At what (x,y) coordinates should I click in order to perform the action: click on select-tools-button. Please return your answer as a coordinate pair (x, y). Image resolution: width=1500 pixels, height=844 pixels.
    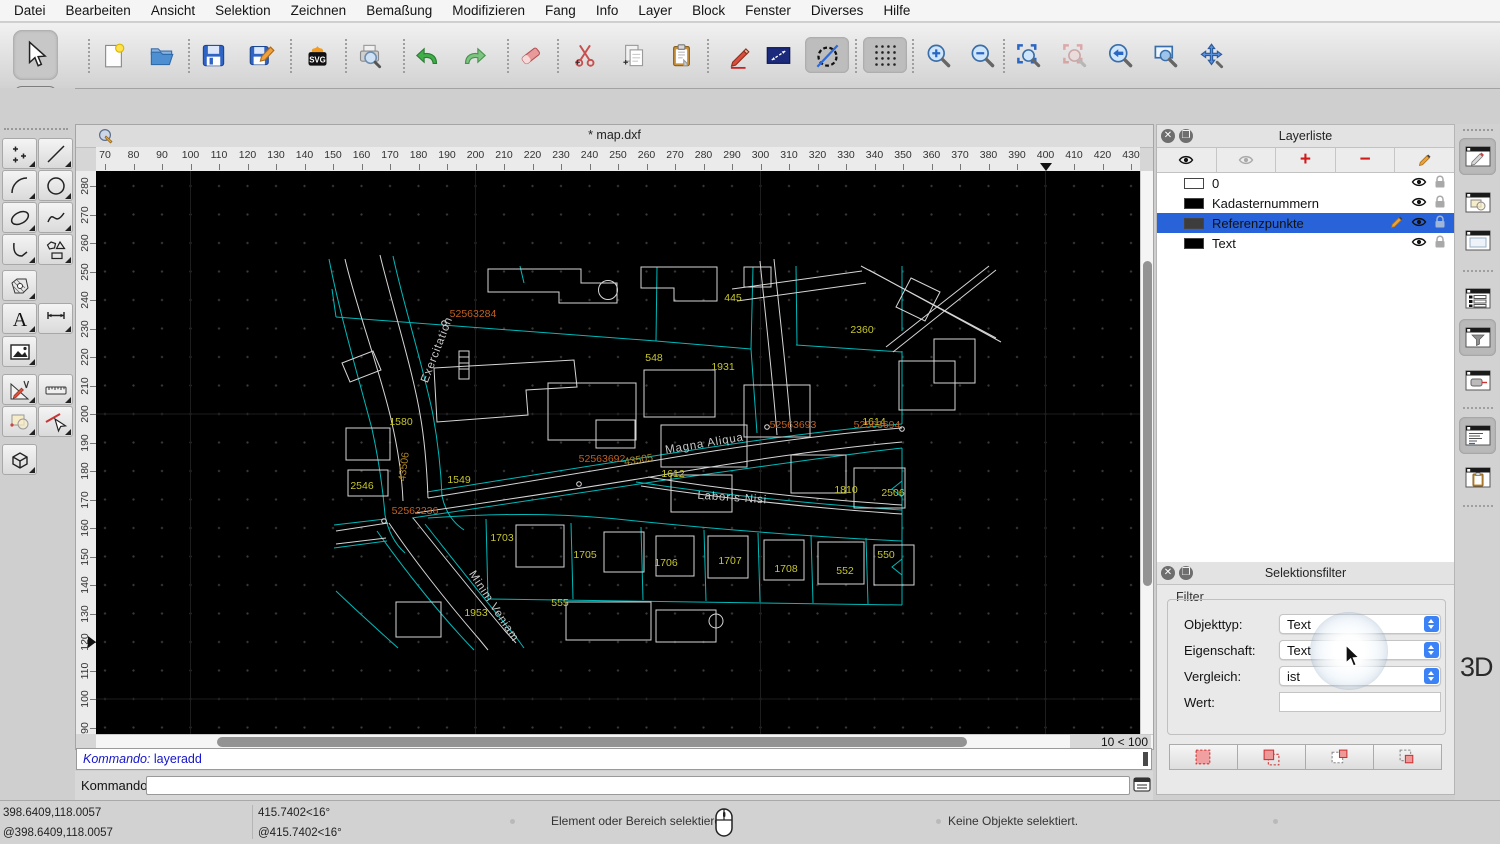
    Looking at the image, I should click on (55, 421).